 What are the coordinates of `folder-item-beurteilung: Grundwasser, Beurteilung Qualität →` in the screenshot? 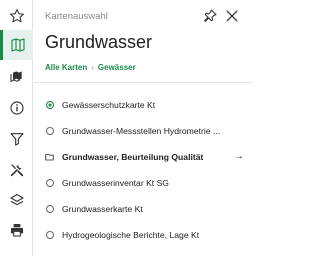 It's located at (143, 157).